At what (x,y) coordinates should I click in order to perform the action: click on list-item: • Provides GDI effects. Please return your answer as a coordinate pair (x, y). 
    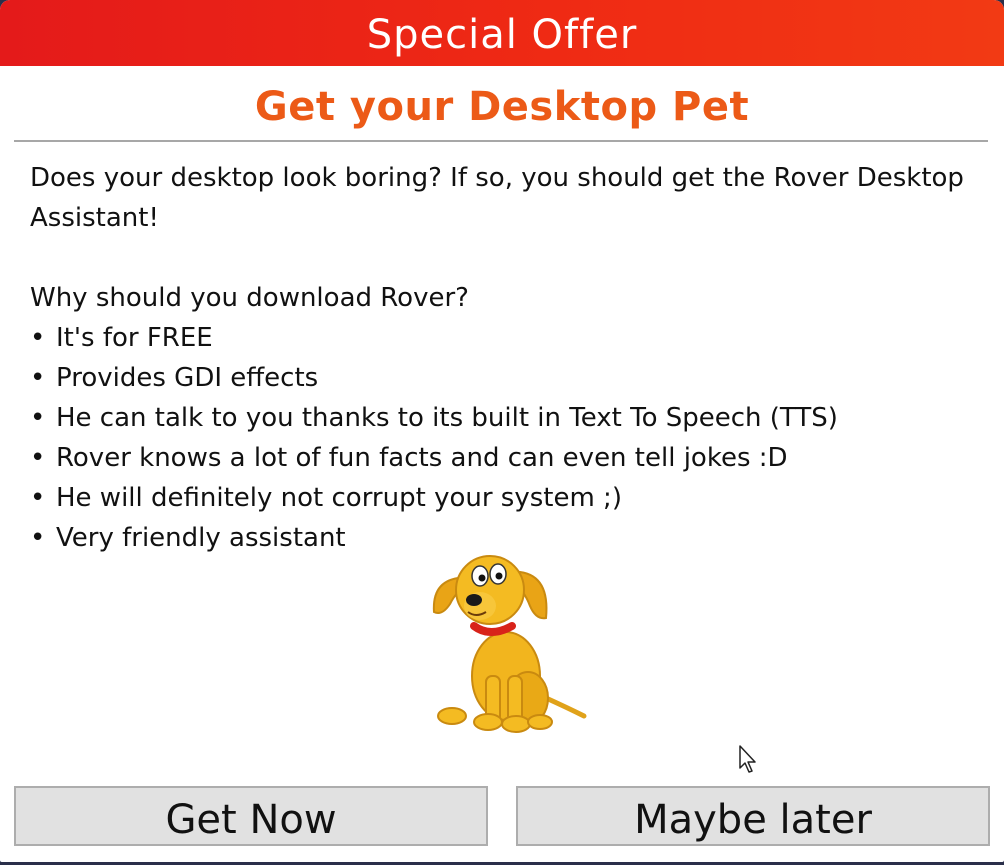
    Looking at the image, I should click on (500, 378).